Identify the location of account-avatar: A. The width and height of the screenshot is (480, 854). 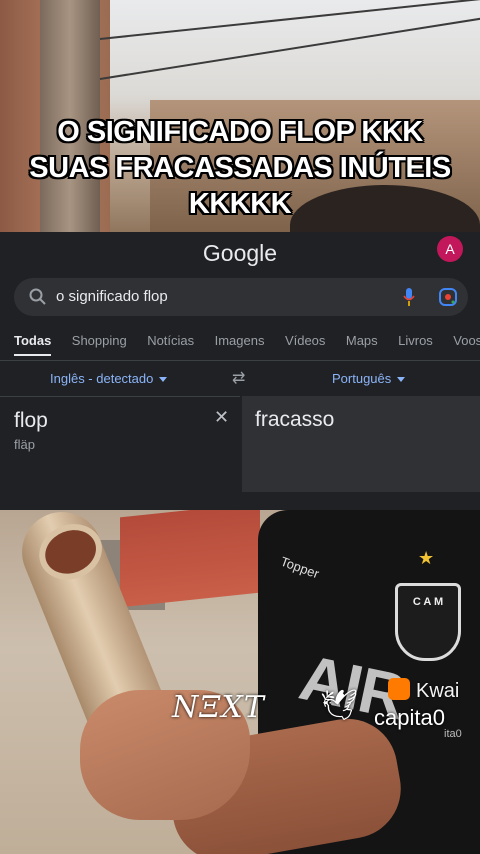
(450, 249).